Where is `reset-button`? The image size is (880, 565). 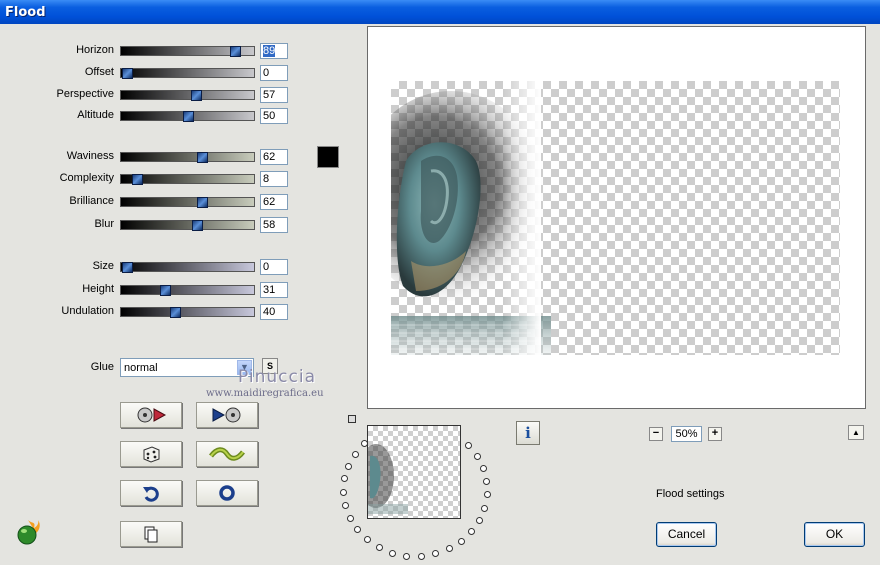
reset-button is located at coordinates (227, 493).